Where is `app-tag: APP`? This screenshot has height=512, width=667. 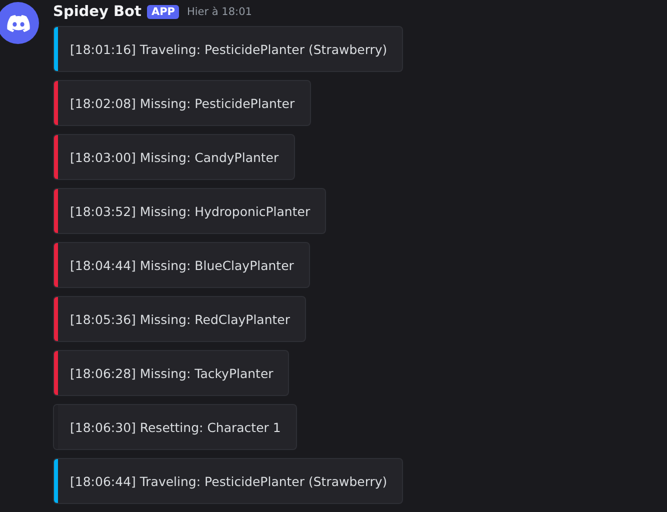
app-tag: APP is located at coordinates (163, 12).